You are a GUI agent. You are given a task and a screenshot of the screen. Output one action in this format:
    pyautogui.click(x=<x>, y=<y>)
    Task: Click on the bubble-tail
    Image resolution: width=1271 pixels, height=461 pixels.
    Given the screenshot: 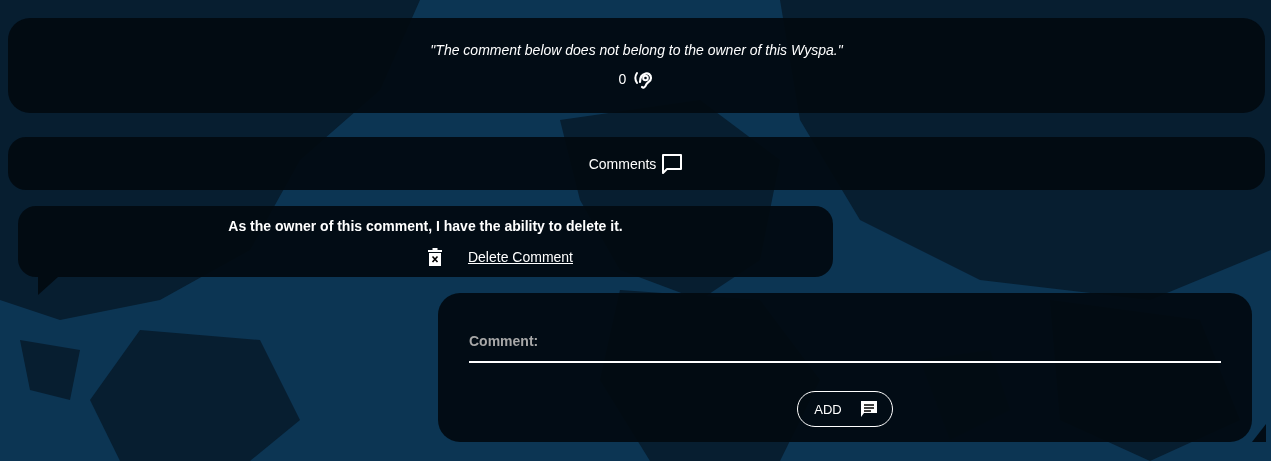 What is the action you would take?
    pyautogui.click(x=1259, y=433)
    